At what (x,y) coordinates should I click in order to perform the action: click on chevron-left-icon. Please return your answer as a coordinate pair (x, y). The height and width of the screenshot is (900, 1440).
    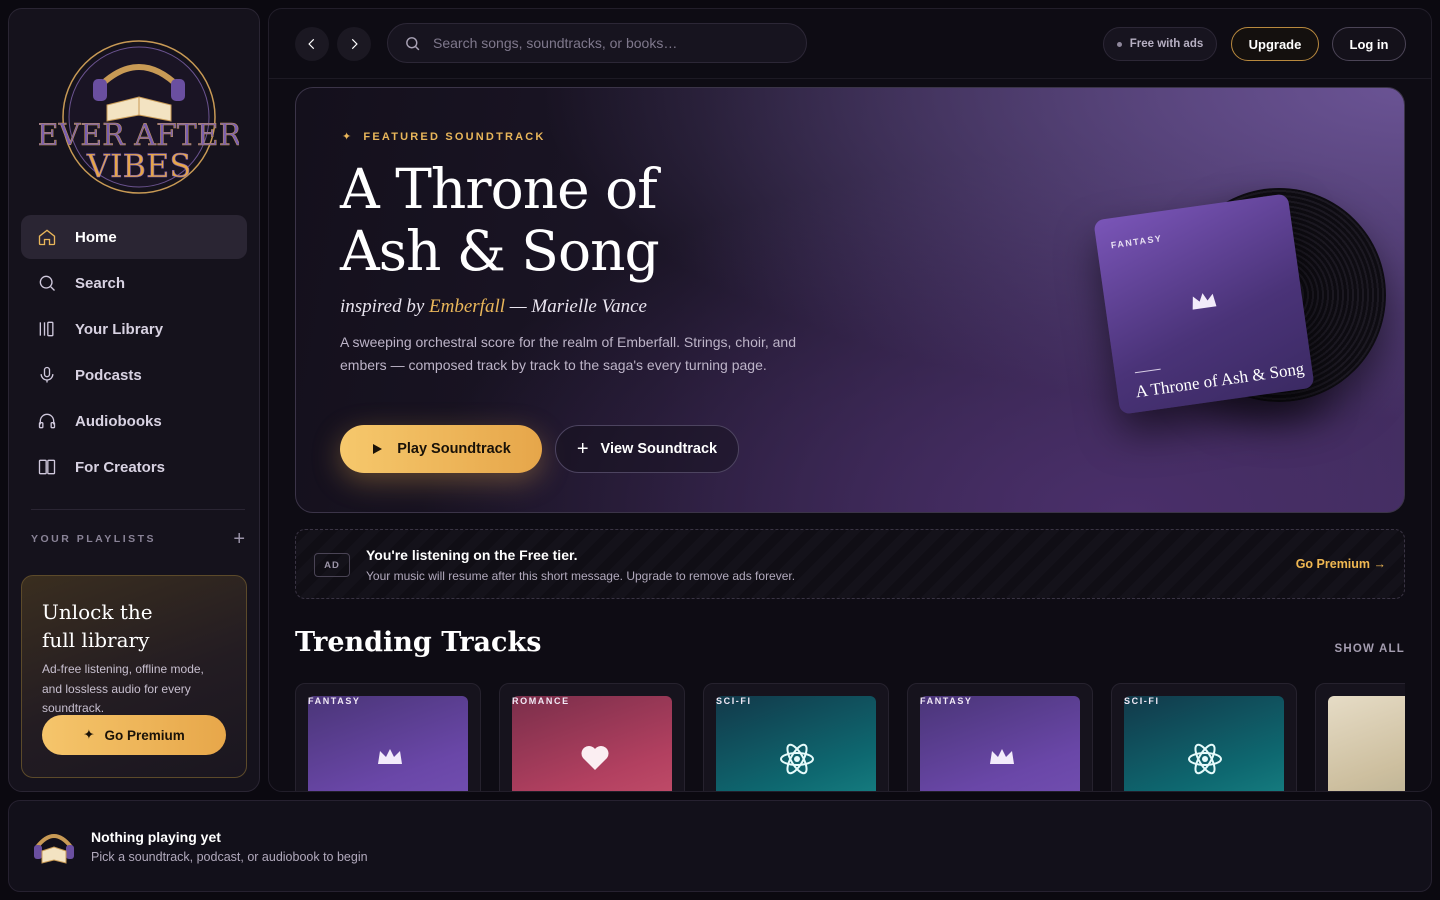
    Looking at the image, I should click on (311, 44).